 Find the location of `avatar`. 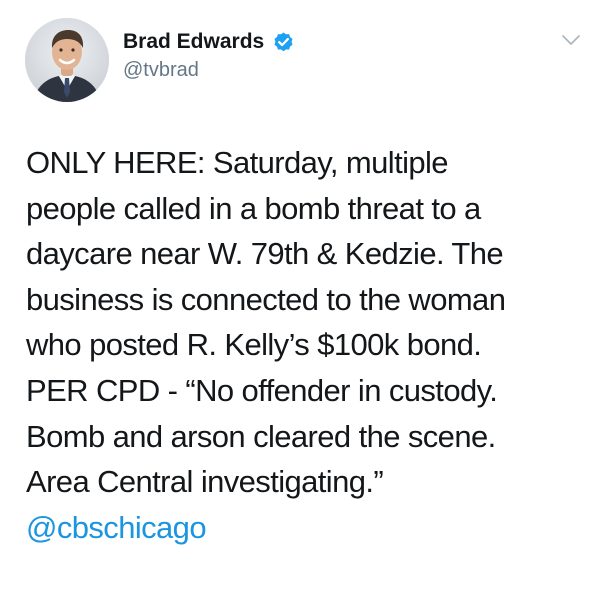

avatar is located at coordinates (67, 60).